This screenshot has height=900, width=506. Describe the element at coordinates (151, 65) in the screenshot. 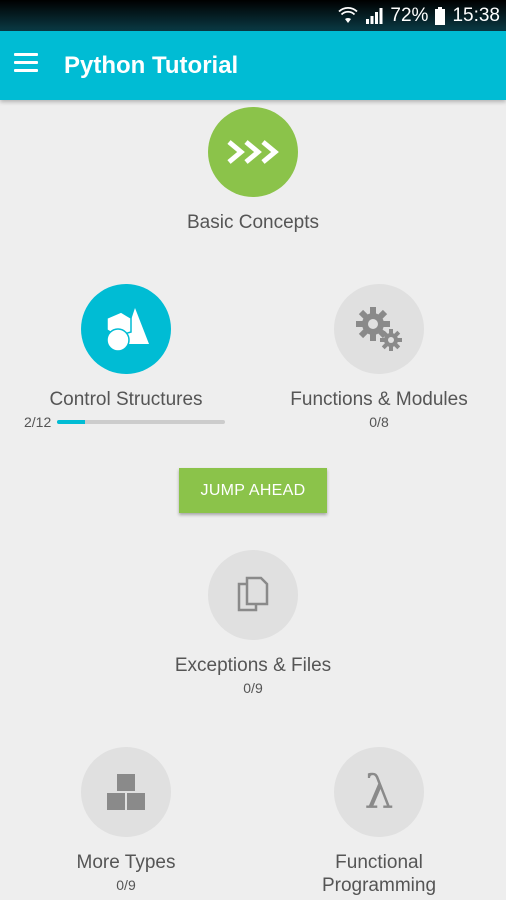

I see `page-title: Python Tutorial` at that location.